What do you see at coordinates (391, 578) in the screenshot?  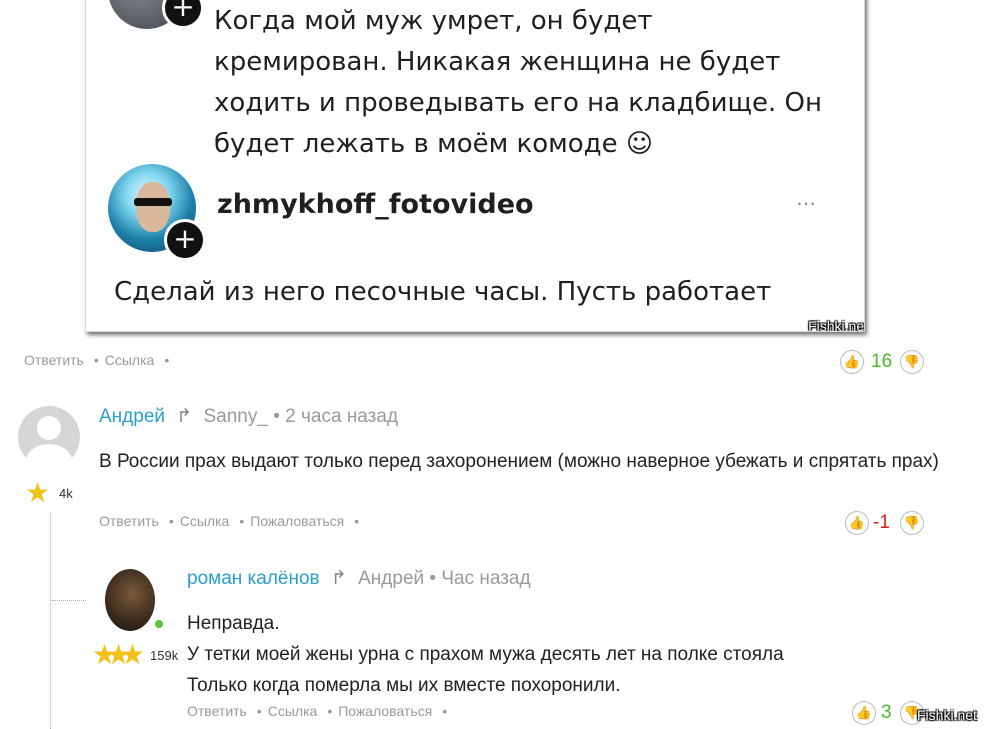 I see `reply-to-link: Андрей` at bounding box center [391, 578].